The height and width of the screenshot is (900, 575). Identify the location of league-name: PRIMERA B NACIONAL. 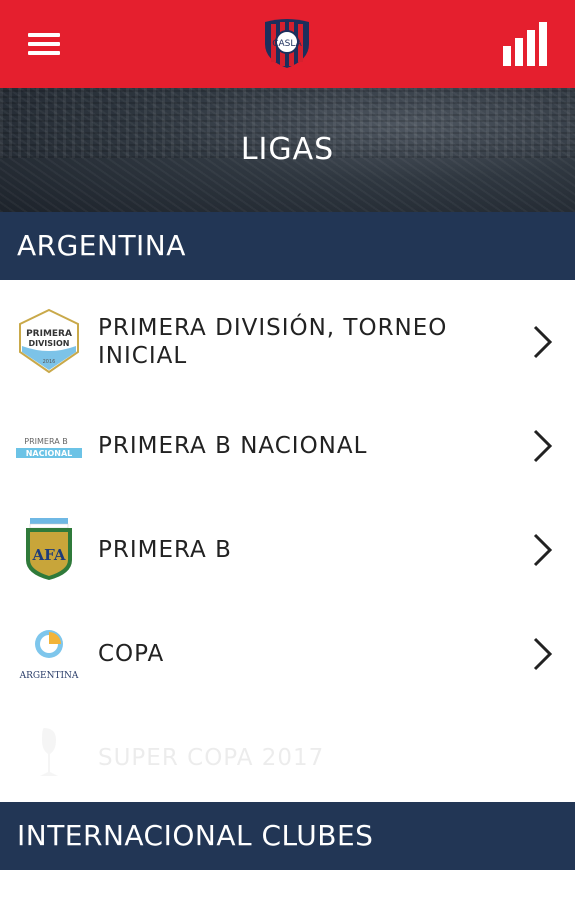
(233, 446).